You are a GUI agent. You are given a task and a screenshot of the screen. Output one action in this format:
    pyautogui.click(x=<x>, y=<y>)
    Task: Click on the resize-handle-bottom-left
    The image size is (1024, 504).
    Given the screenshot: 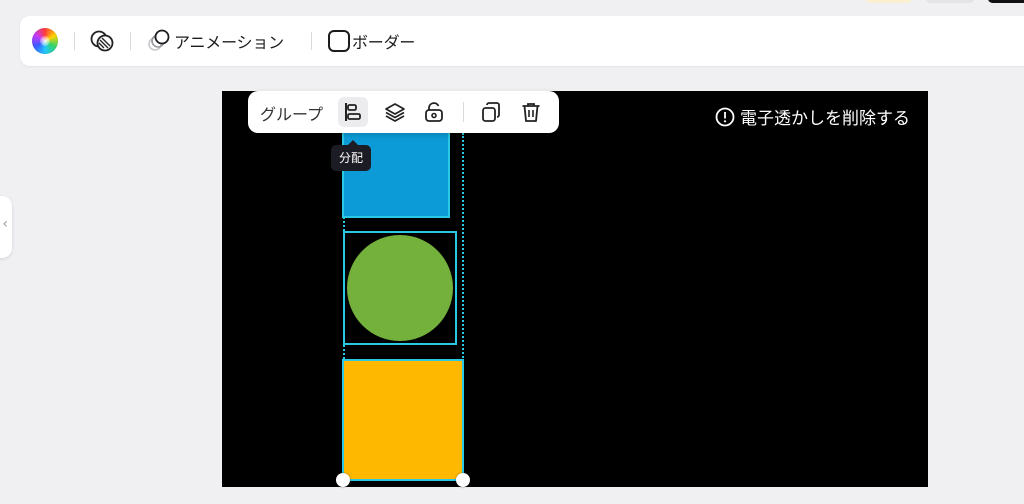 What is the action you would take?
    pyautogui.click(x=343, y=480)
    